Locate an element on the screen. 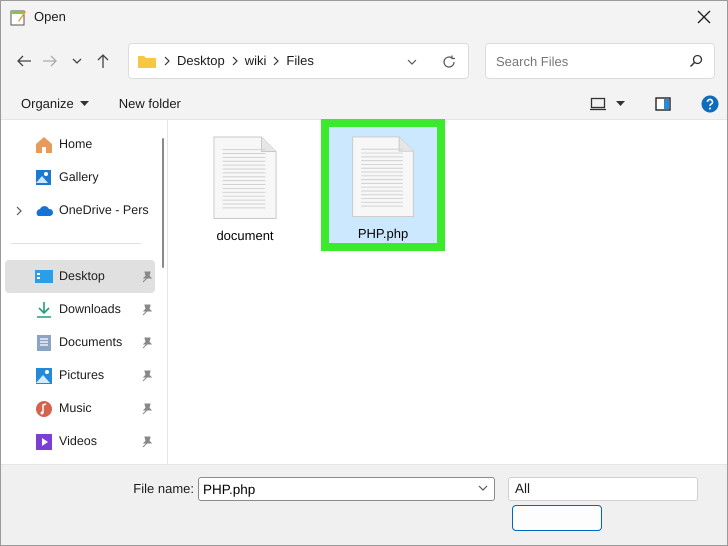 The width and height of the screenshot is (728, 546). search-field: Search Files is located at coordinates (600, 61).